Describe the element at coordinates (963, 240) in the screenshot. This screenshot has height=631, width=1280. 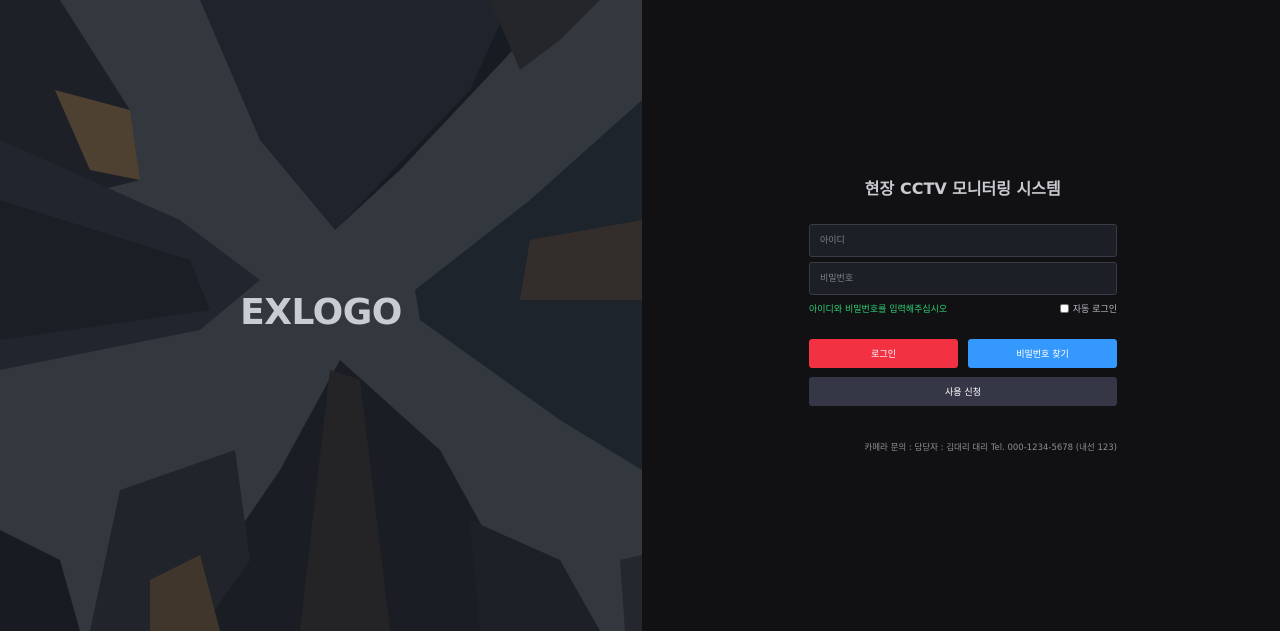
I see `id-input` at that location.